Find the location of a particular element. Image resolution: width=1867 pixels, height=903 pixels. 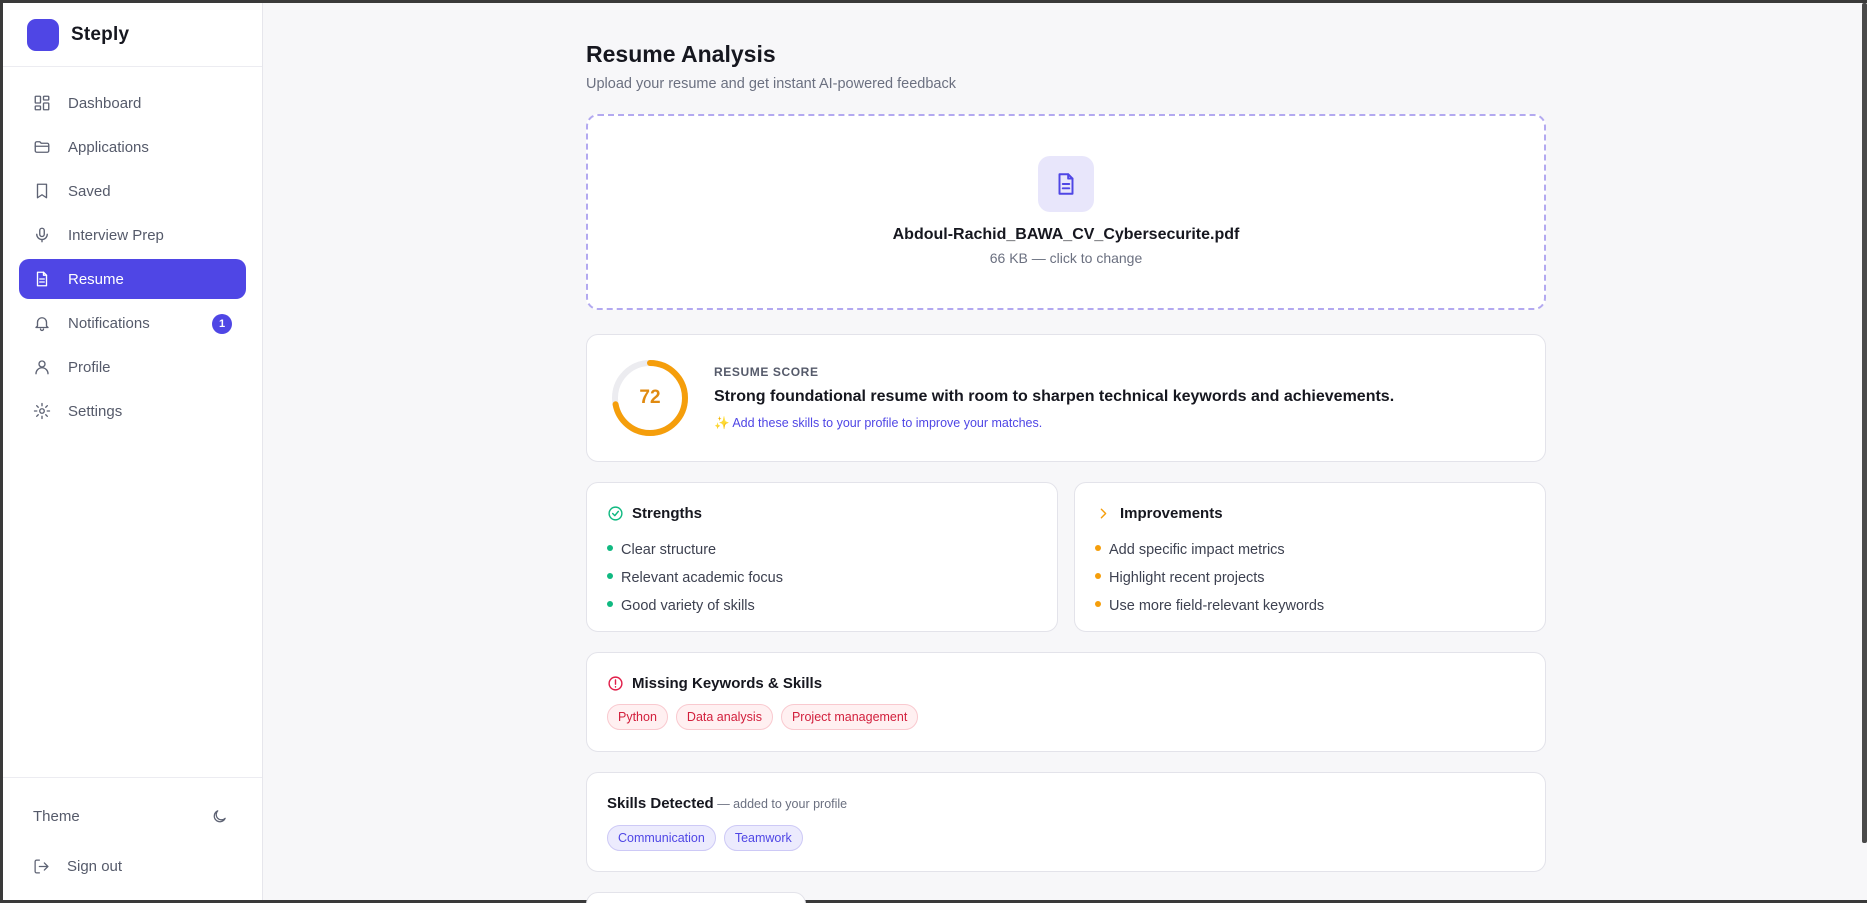

sidebar-item-dashboard: Dashboard is located at coordinates (132, 103).